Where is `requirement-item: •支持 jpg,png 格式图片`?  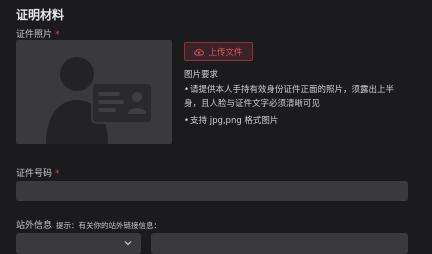 requirement-item: •支持 jpg,png 格式图片 is located at coordinates (297, 121).